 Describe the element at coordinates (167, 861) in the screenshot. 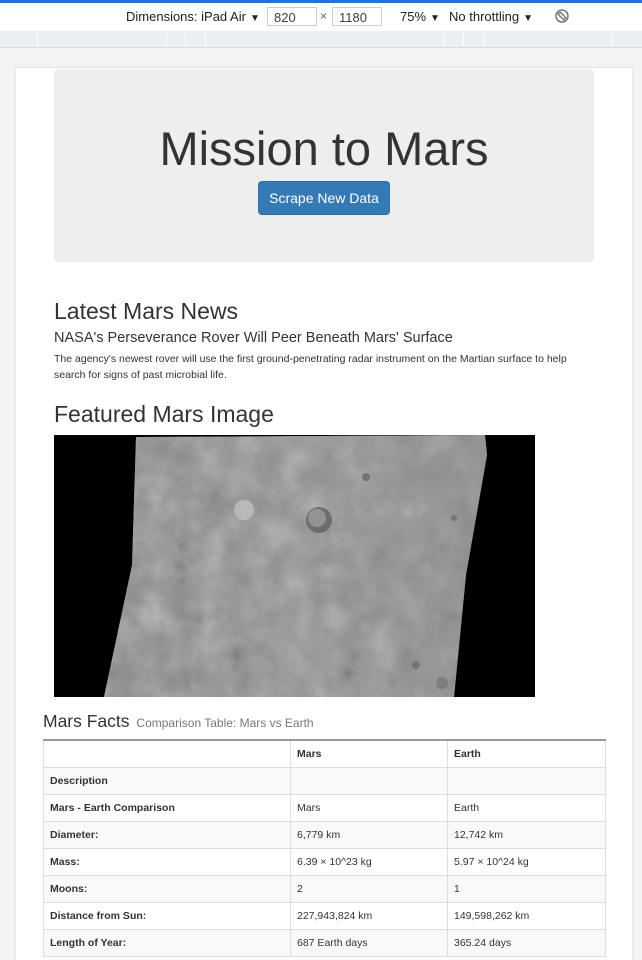

I see `table-cell: Mass:` at that location.